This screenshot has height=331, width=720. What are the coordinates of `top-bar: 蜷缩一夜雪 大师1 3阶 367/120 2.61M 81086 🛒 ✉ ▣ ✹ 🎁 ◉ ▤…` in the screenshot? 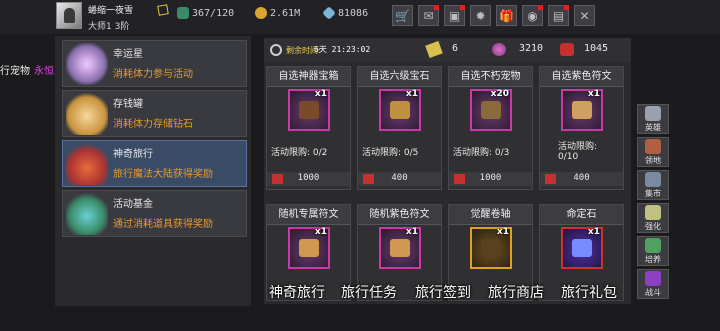 It's located at (360, 17).